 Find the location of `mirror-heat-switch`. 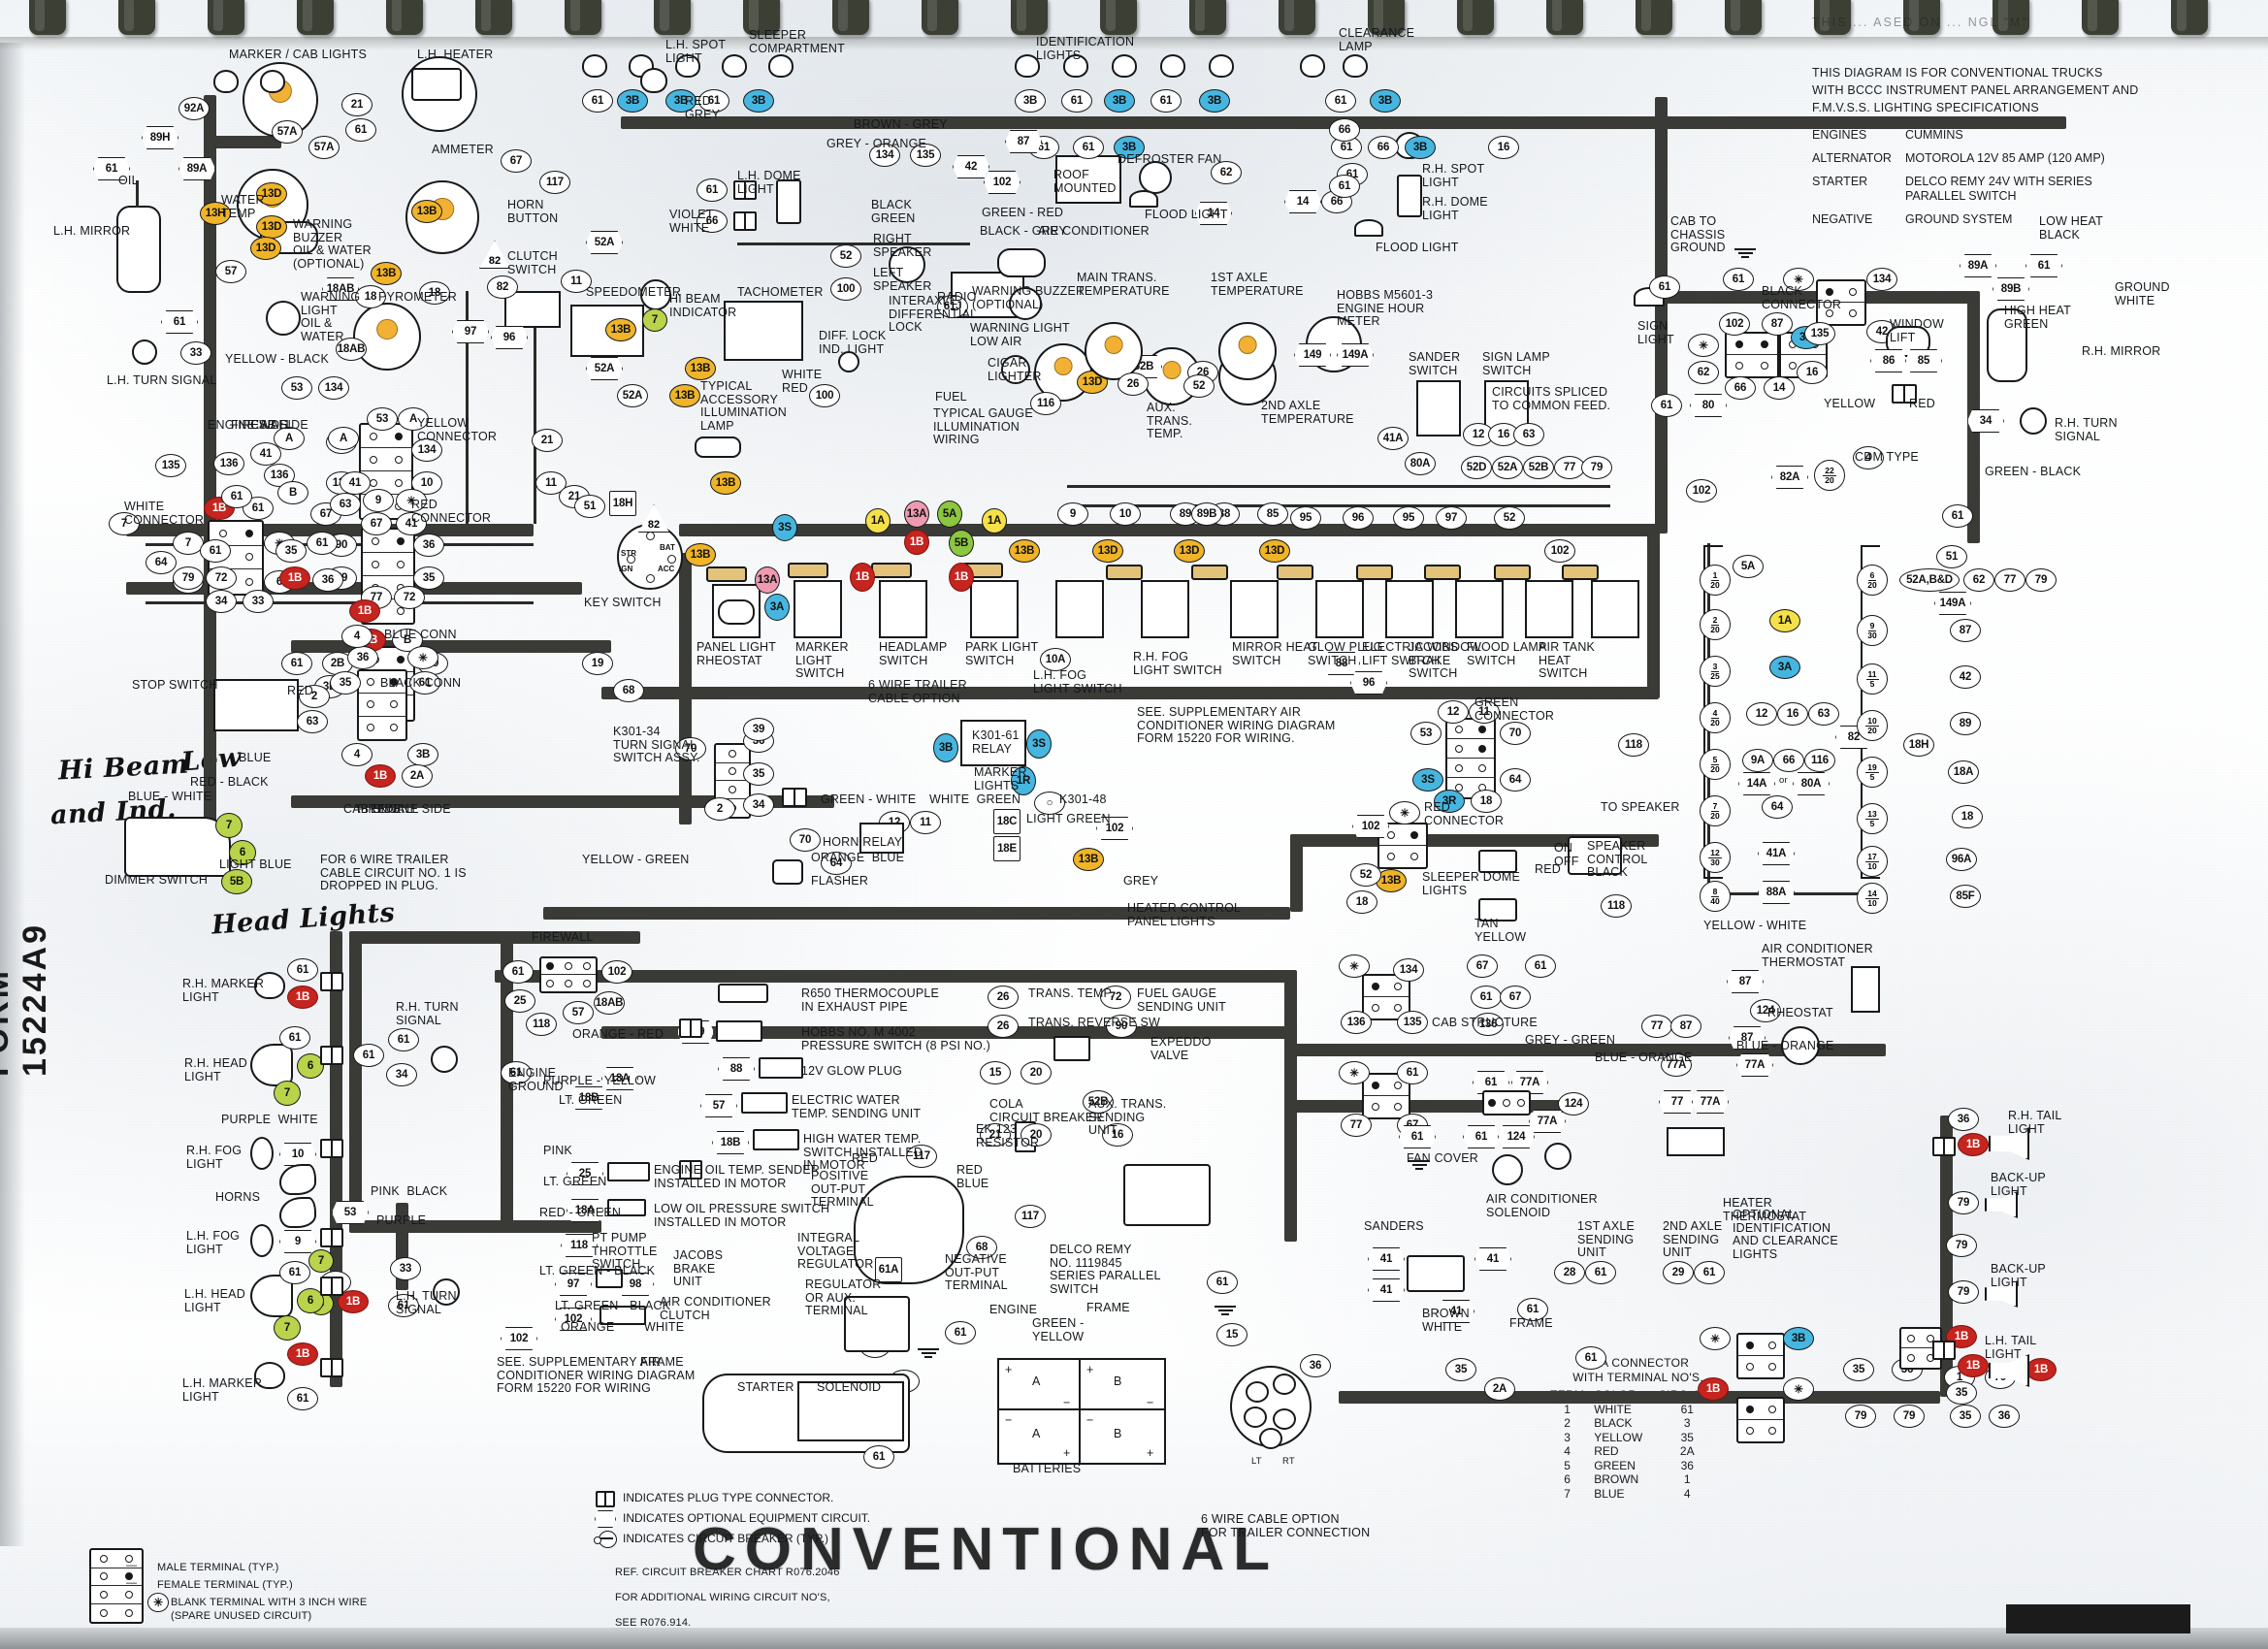

mirror-heat-switch is located at coordinates (1254, 609).